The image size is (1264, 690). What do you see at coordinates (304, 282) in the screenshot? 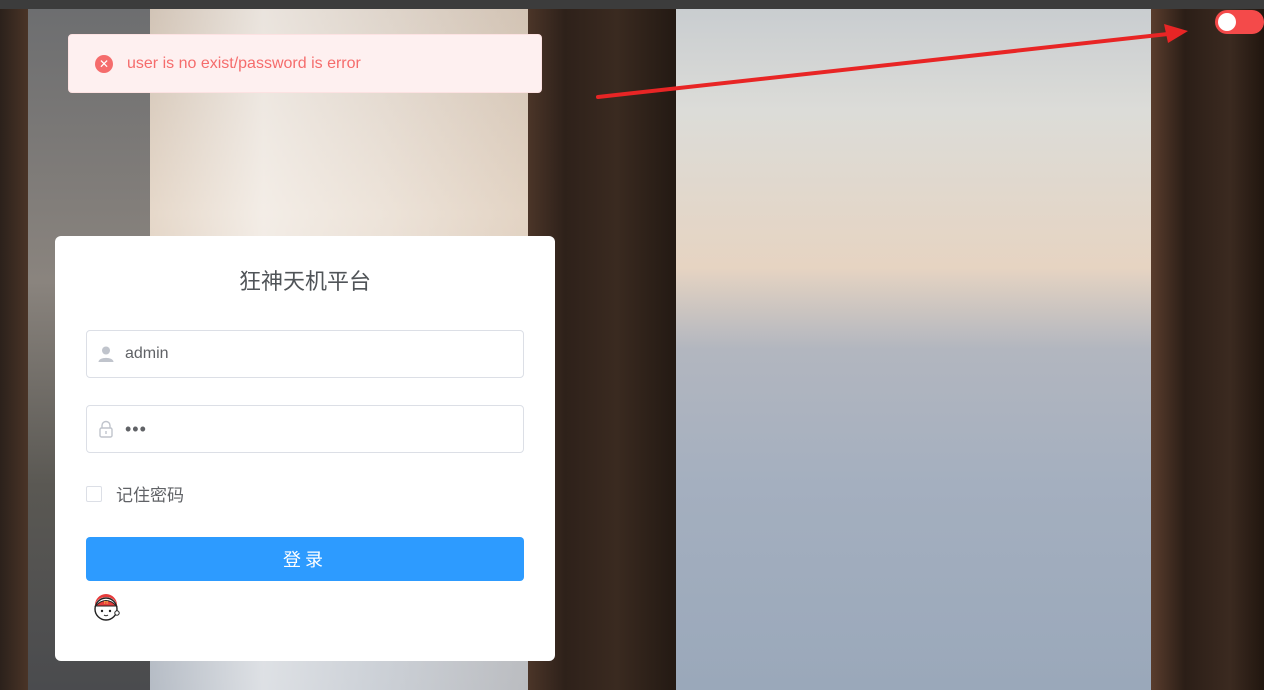
I see `page-title: 狂神天机平台` at bounding box center [304, 282].